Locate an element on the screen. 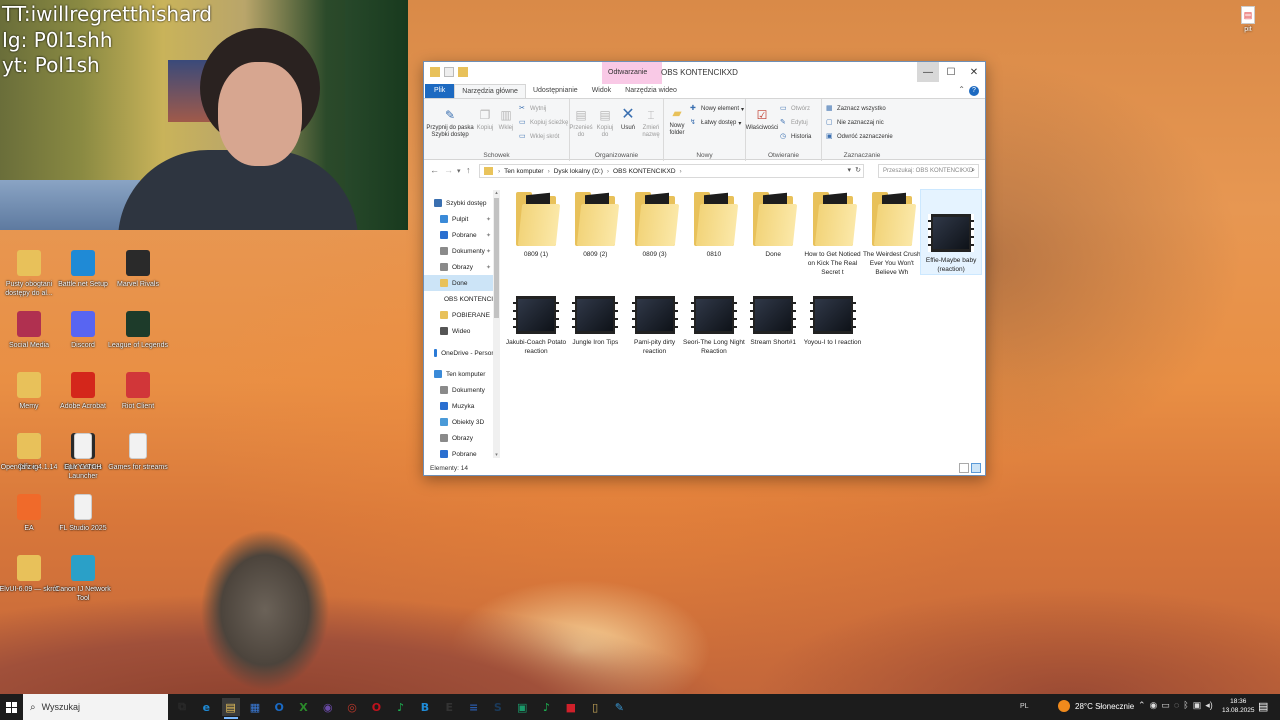 The image size is (1280, 720). folder-item: Done is located at coordinates (773, 224).